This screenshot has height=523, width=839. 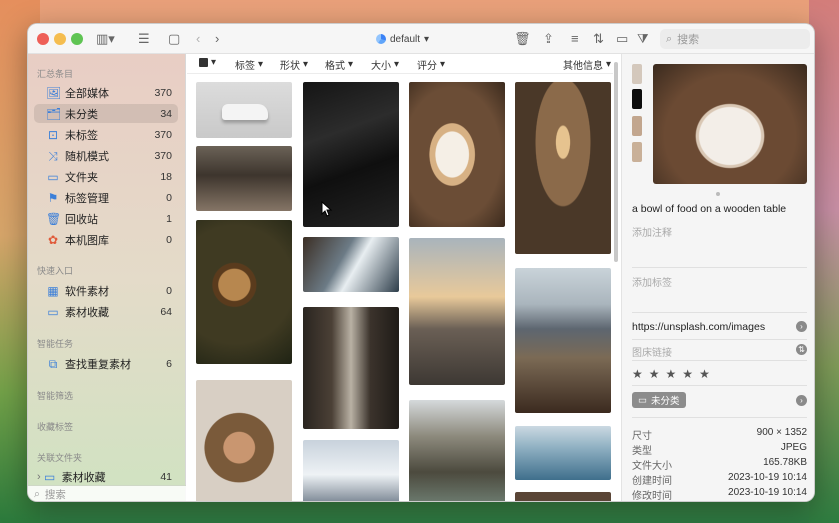 I want to click on sidebar-item-uncategorized: 🗂 未分类 34, so click(x=106, y=113).